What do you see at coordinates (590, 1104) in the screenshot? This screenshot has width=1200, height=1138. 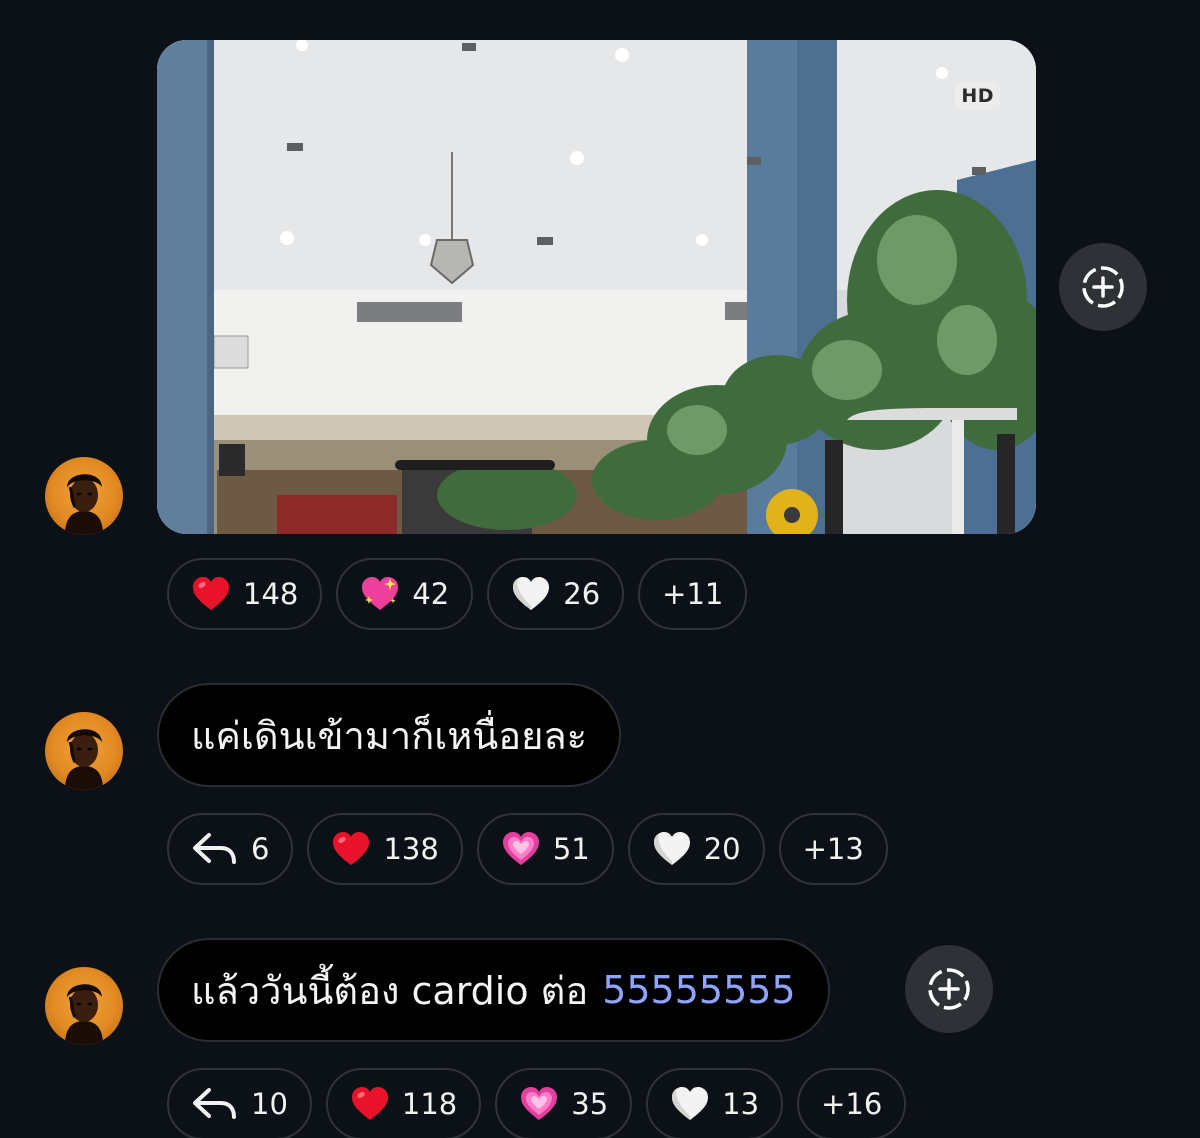 I see `reaction-count: 35` at bounding box center [590, 1104].